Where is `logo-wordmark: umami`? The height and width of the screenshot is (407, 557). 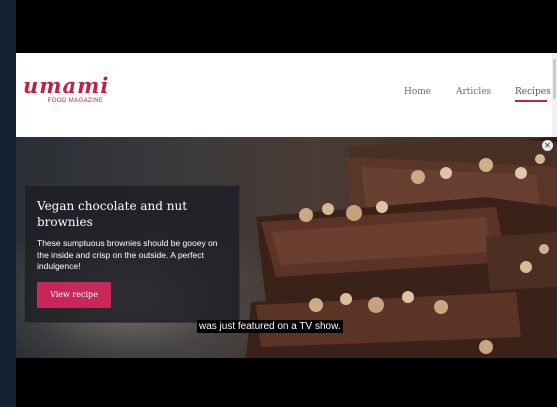 logo-wordmark: umami is located at coordinates (66, 85).